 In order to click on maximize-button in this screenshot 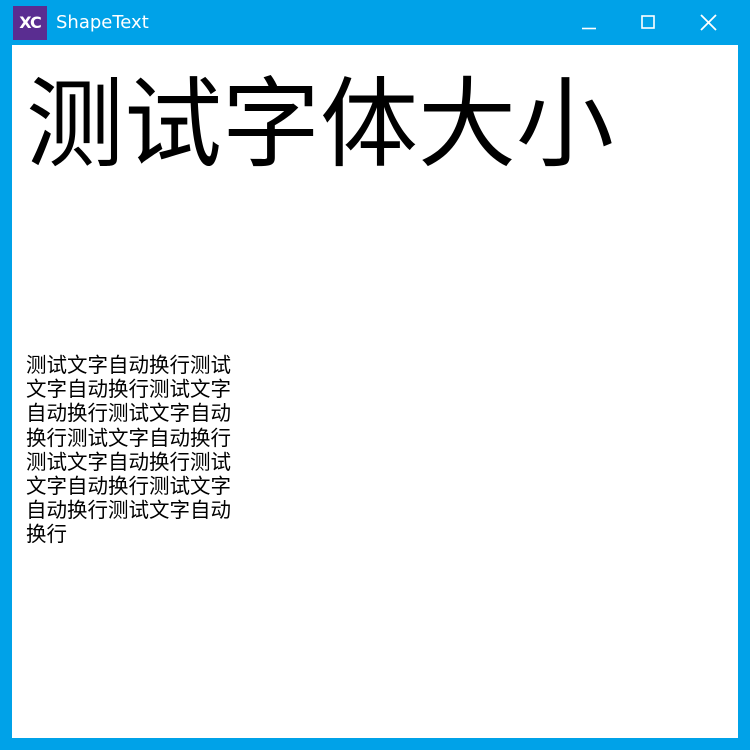, I will do `click(648, 22)`.